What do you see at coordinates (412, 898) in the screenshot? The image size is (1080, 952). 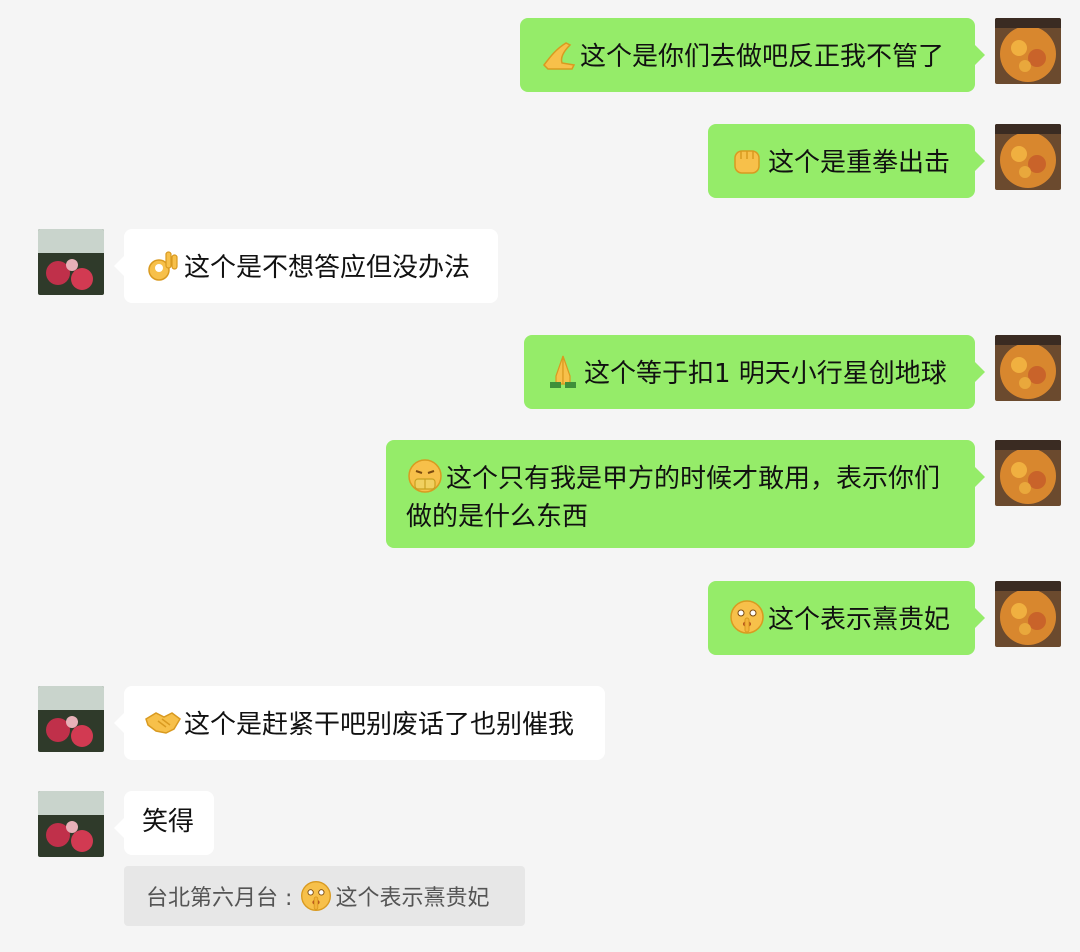 I see `quote-text: 这个表示熹贵妃` at bounding box center [412, 898].